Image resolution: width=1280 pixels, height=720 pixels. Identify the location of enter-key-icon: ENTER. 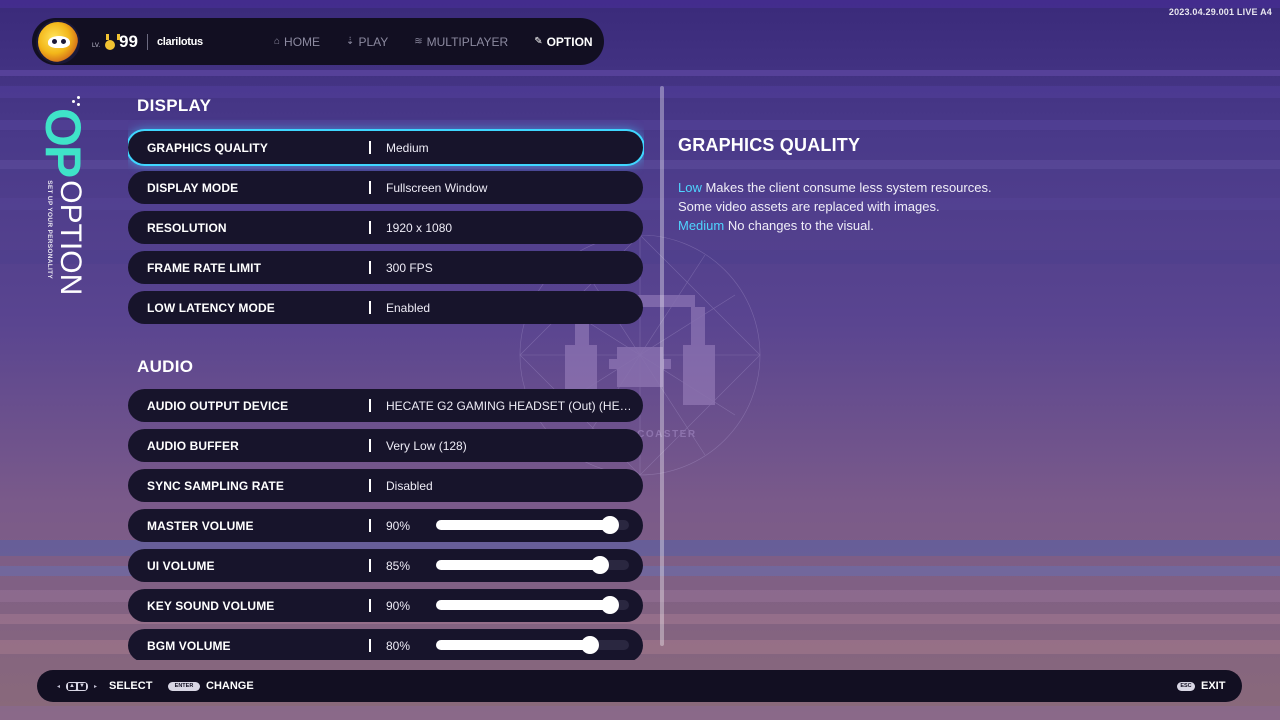
(184, 686).